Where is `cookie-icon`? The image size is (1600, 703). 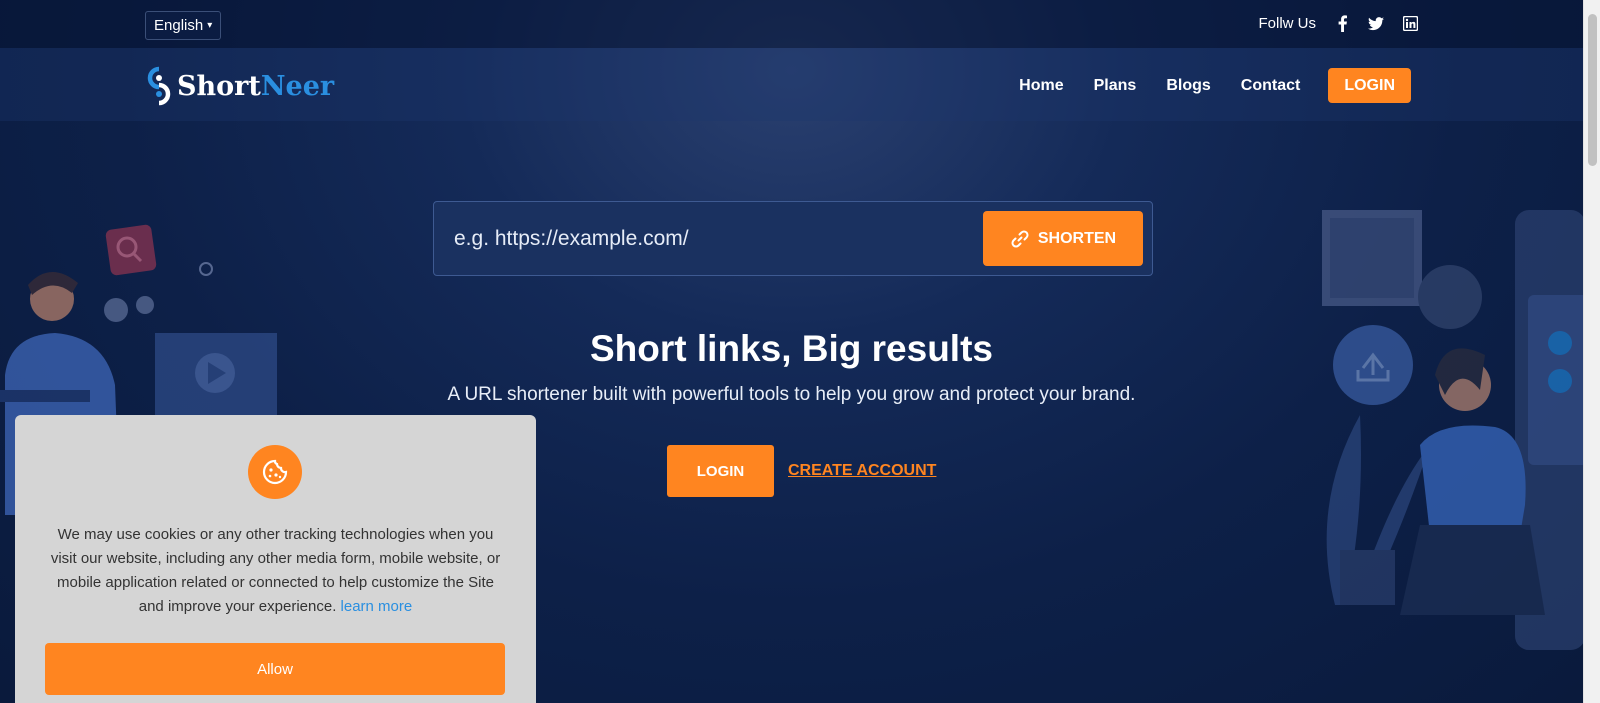 cookie-icon is located at coordinates (275, 472).